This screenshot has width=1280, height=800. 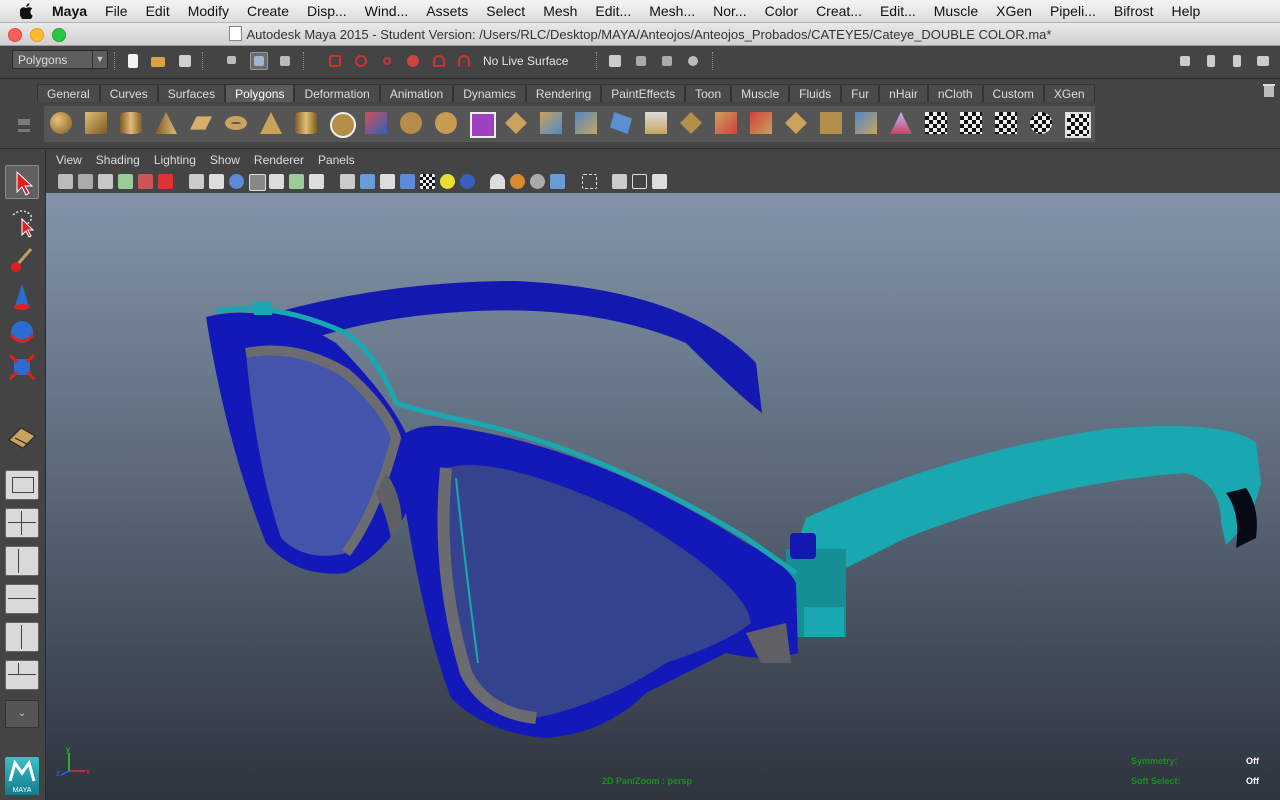 I want to click on poly-cone-icon, so click(x=165, y=123).